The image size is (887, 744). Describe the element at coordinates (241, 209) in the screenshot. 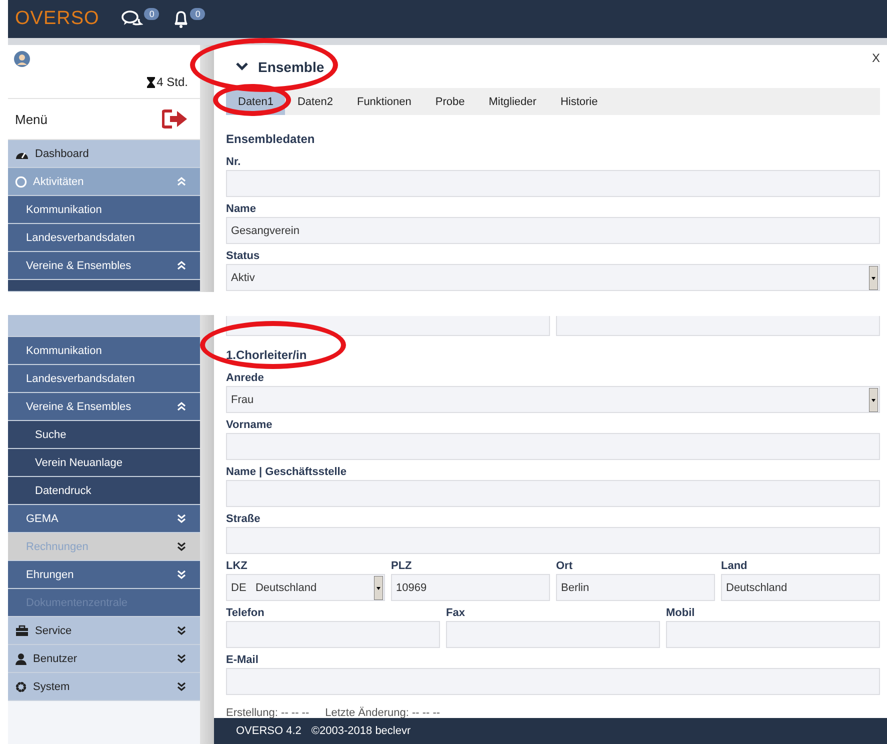

I see `field-label: Name` at that location.